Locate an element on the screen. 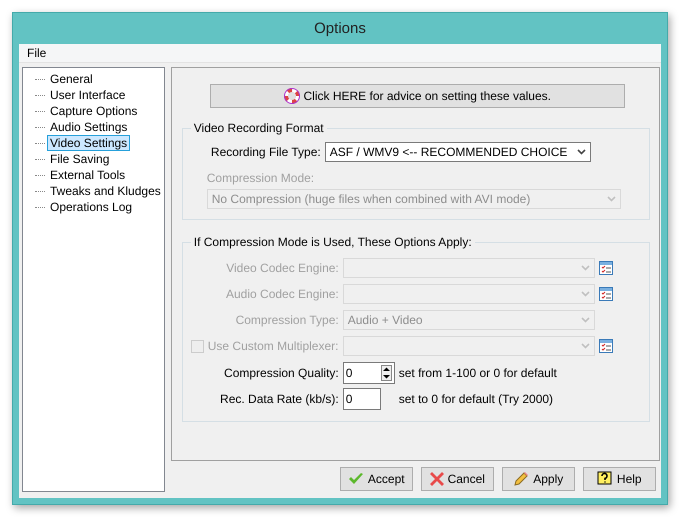  field-label: Compression Mode: is located at coordinates (260, 178).